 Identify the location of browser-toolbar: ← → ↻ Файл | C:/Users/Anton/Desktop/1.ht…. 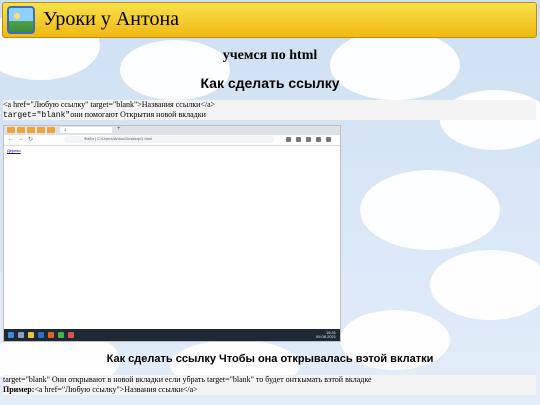
(172, 140).